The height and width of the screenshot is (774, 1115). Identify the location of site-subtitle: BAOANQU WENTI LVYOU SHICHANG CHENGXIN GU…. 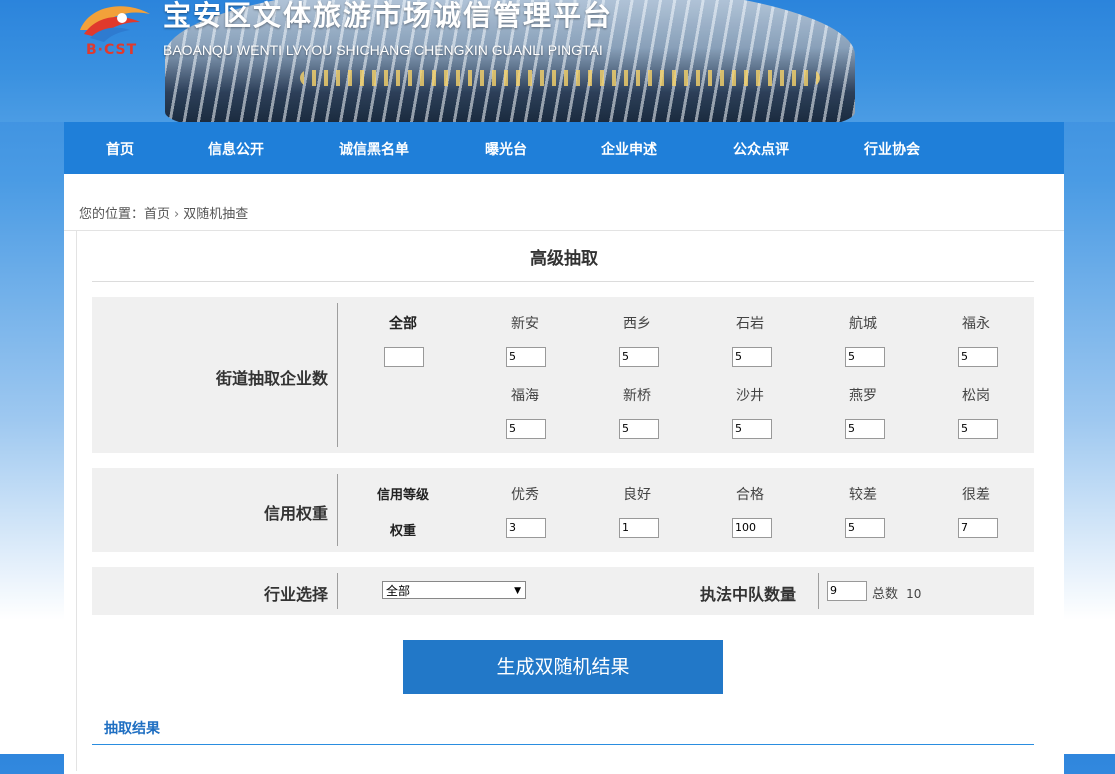
(383, 50).